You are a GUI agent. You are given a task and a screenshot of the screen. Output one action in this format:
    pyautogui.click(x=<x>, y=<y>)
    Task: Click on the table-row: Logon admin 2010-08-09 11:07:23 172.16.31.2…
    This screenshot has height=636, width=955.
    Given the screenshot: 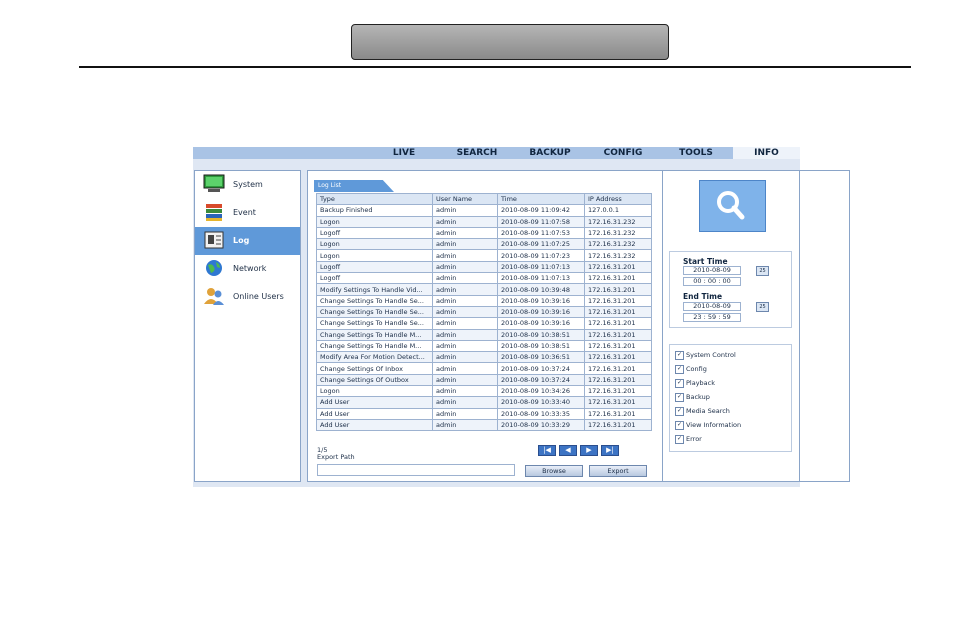 What is the action you would take?
    pyautogui.click(x=484, y=255)
    